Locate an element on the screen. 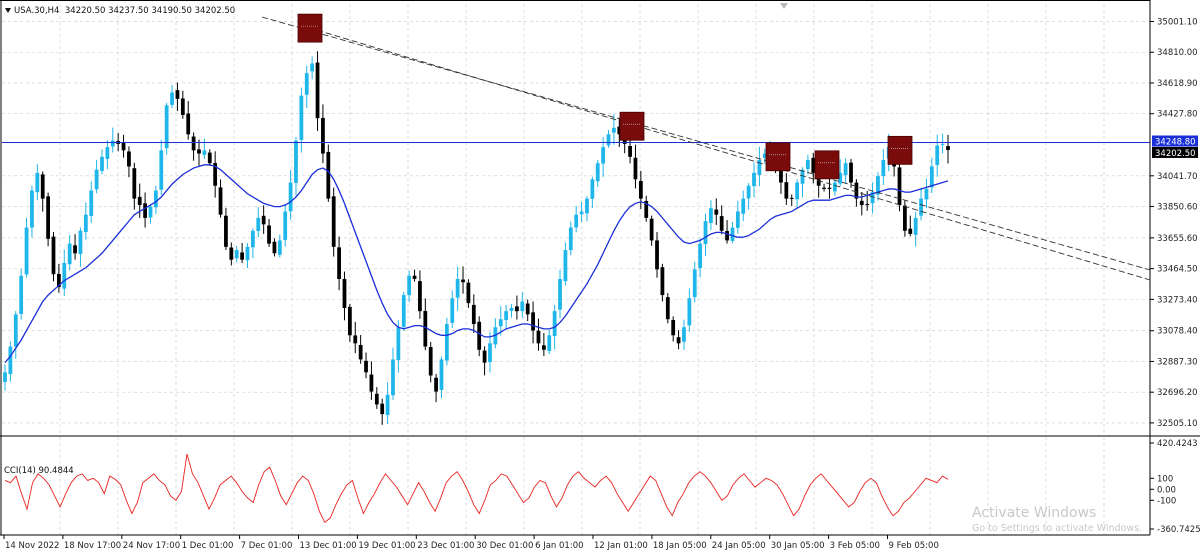  price-tick-label: 33850.60 is located at coordinates (1177, 208).